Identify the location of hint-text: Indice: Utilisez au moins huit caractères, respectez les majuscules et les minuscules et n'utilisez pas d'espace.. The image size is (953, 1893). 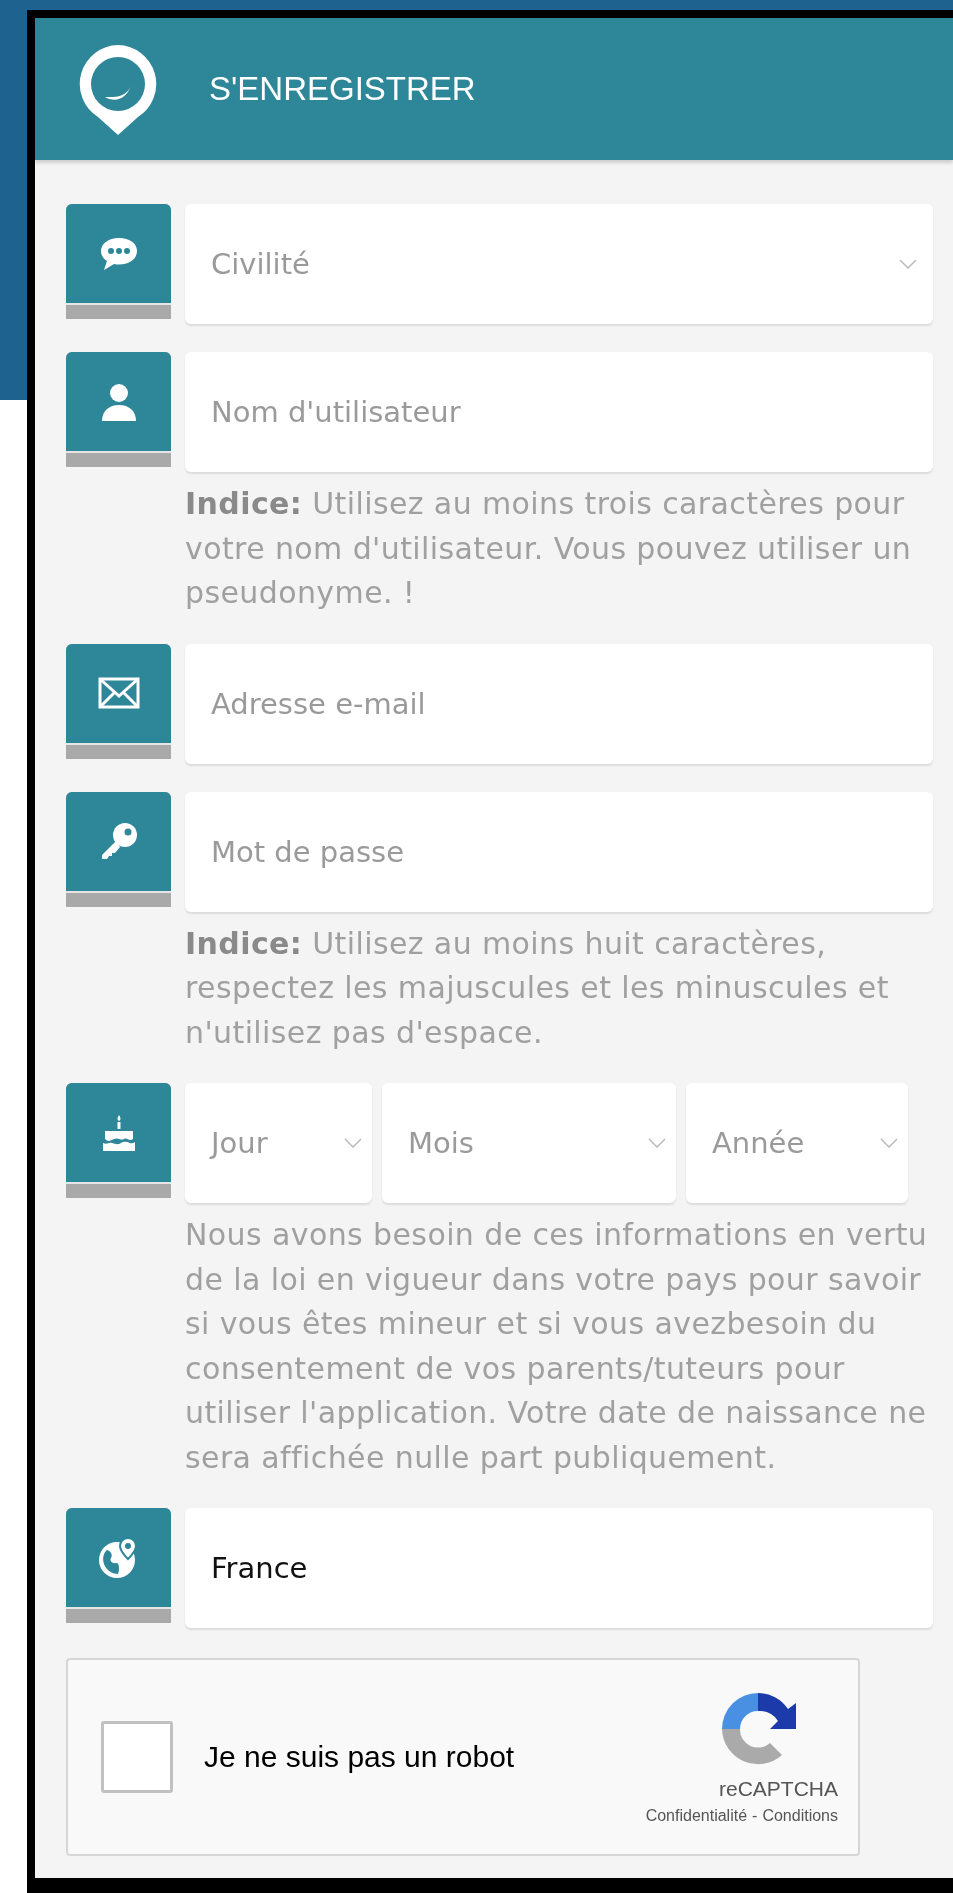
(537, 988).